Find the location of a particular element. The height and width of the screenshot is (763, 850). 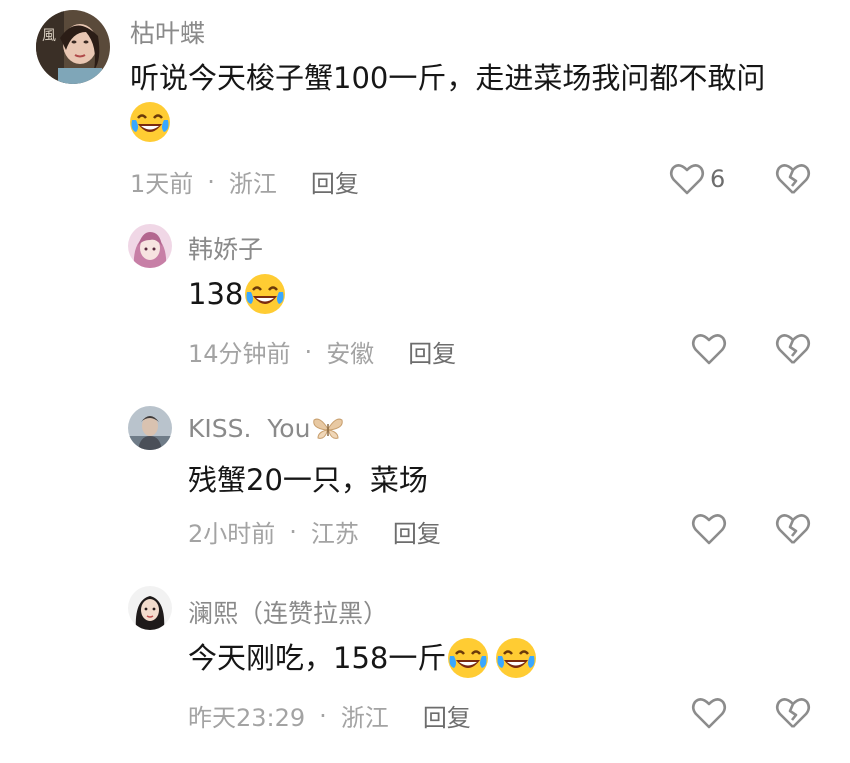

reply-time: 14分钟前 is located at coordinates (239, 354).